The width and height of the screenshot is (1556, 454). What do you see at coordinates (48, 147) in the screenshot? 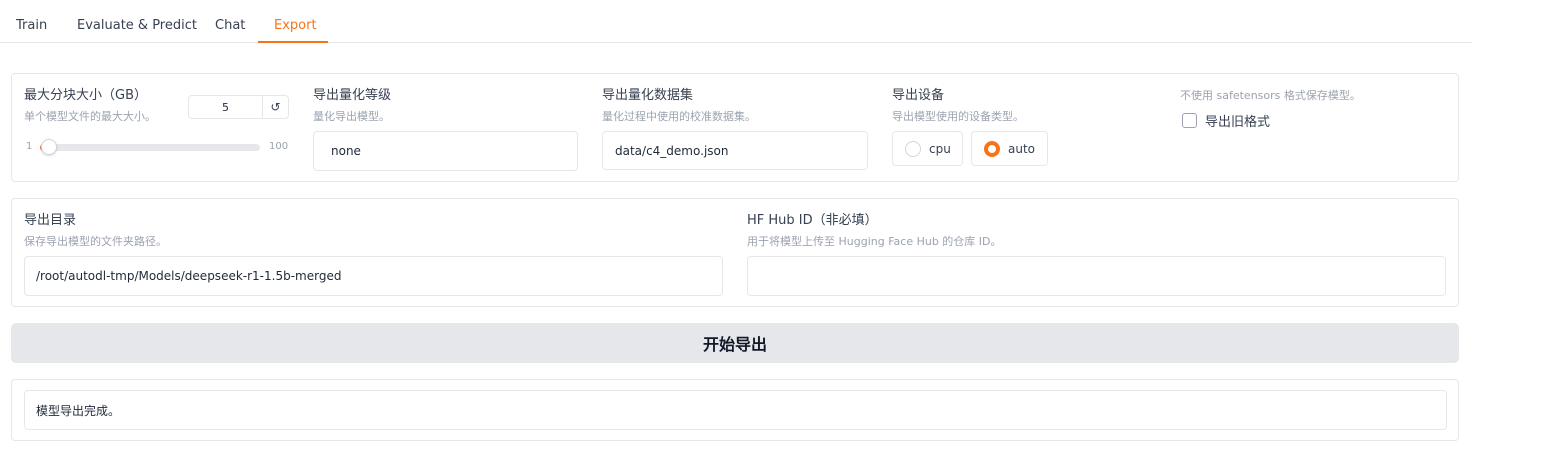
I see `max-shard-slider-thumb` at bounding box center [48, 147].